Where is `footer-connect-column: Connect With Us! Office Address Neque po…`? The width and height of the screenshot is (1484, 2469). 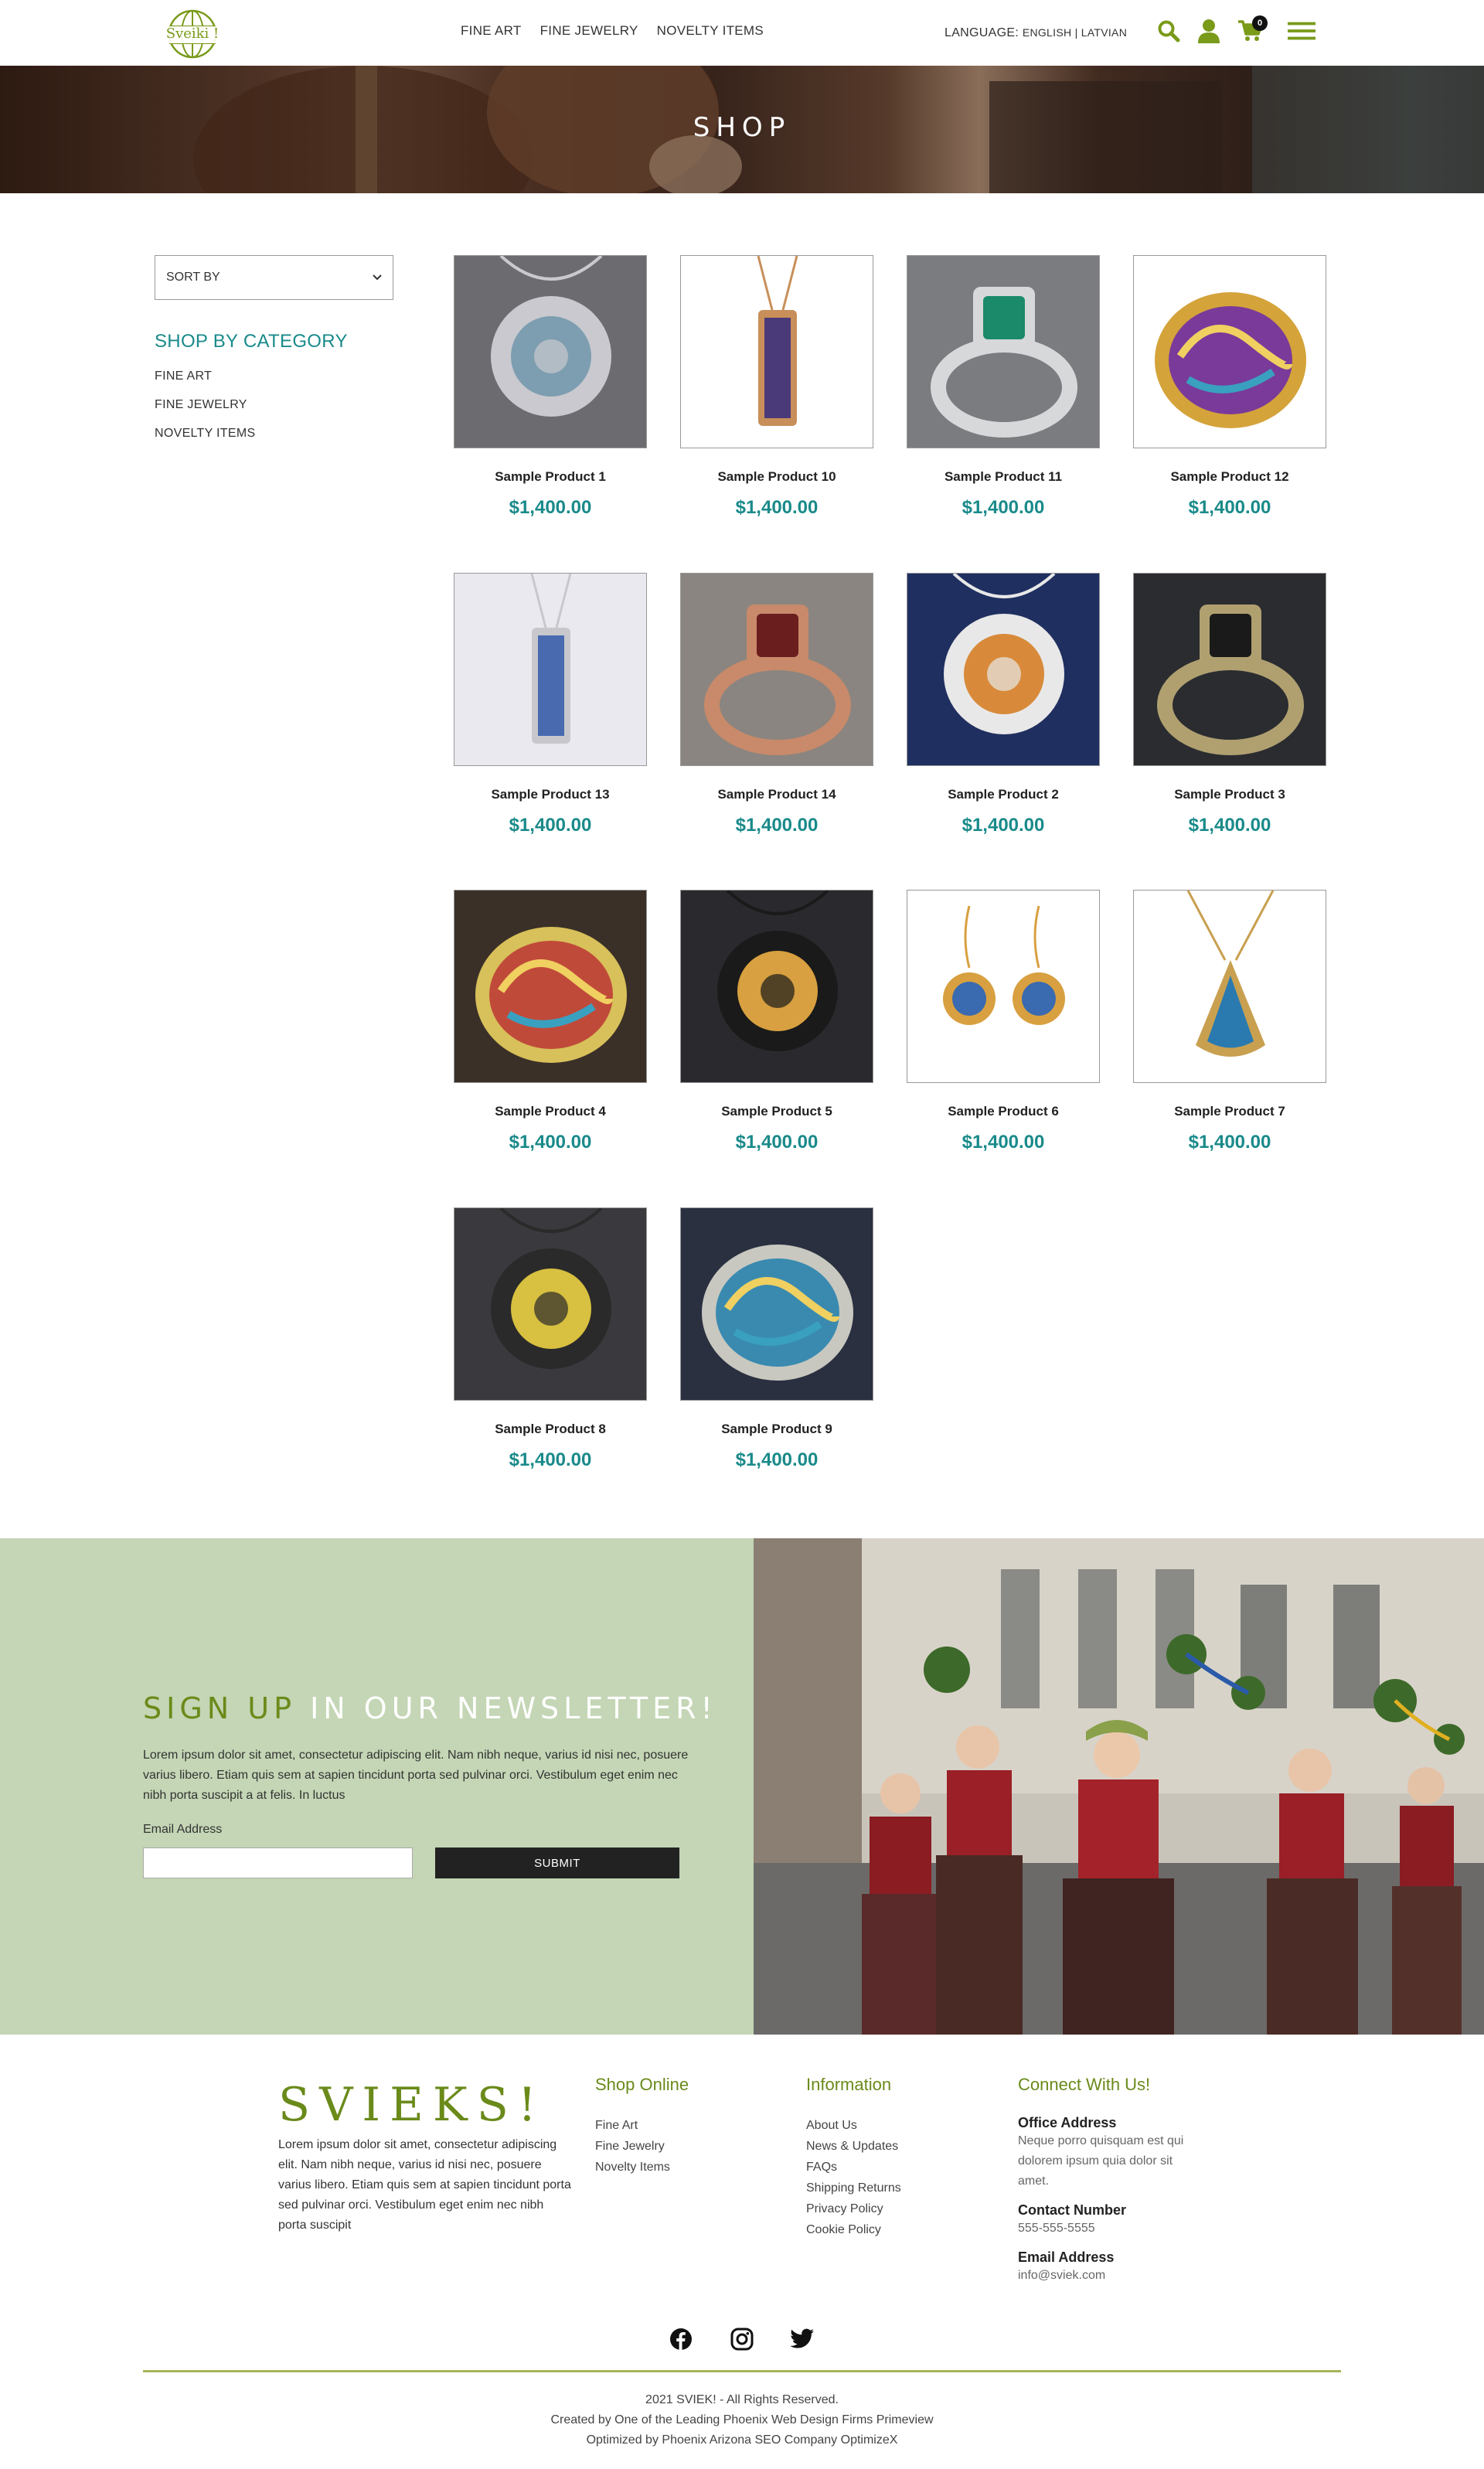
footer-connect-column: Connect With Us! Office Address Neque po… is located at coordinates (1110, 2186).